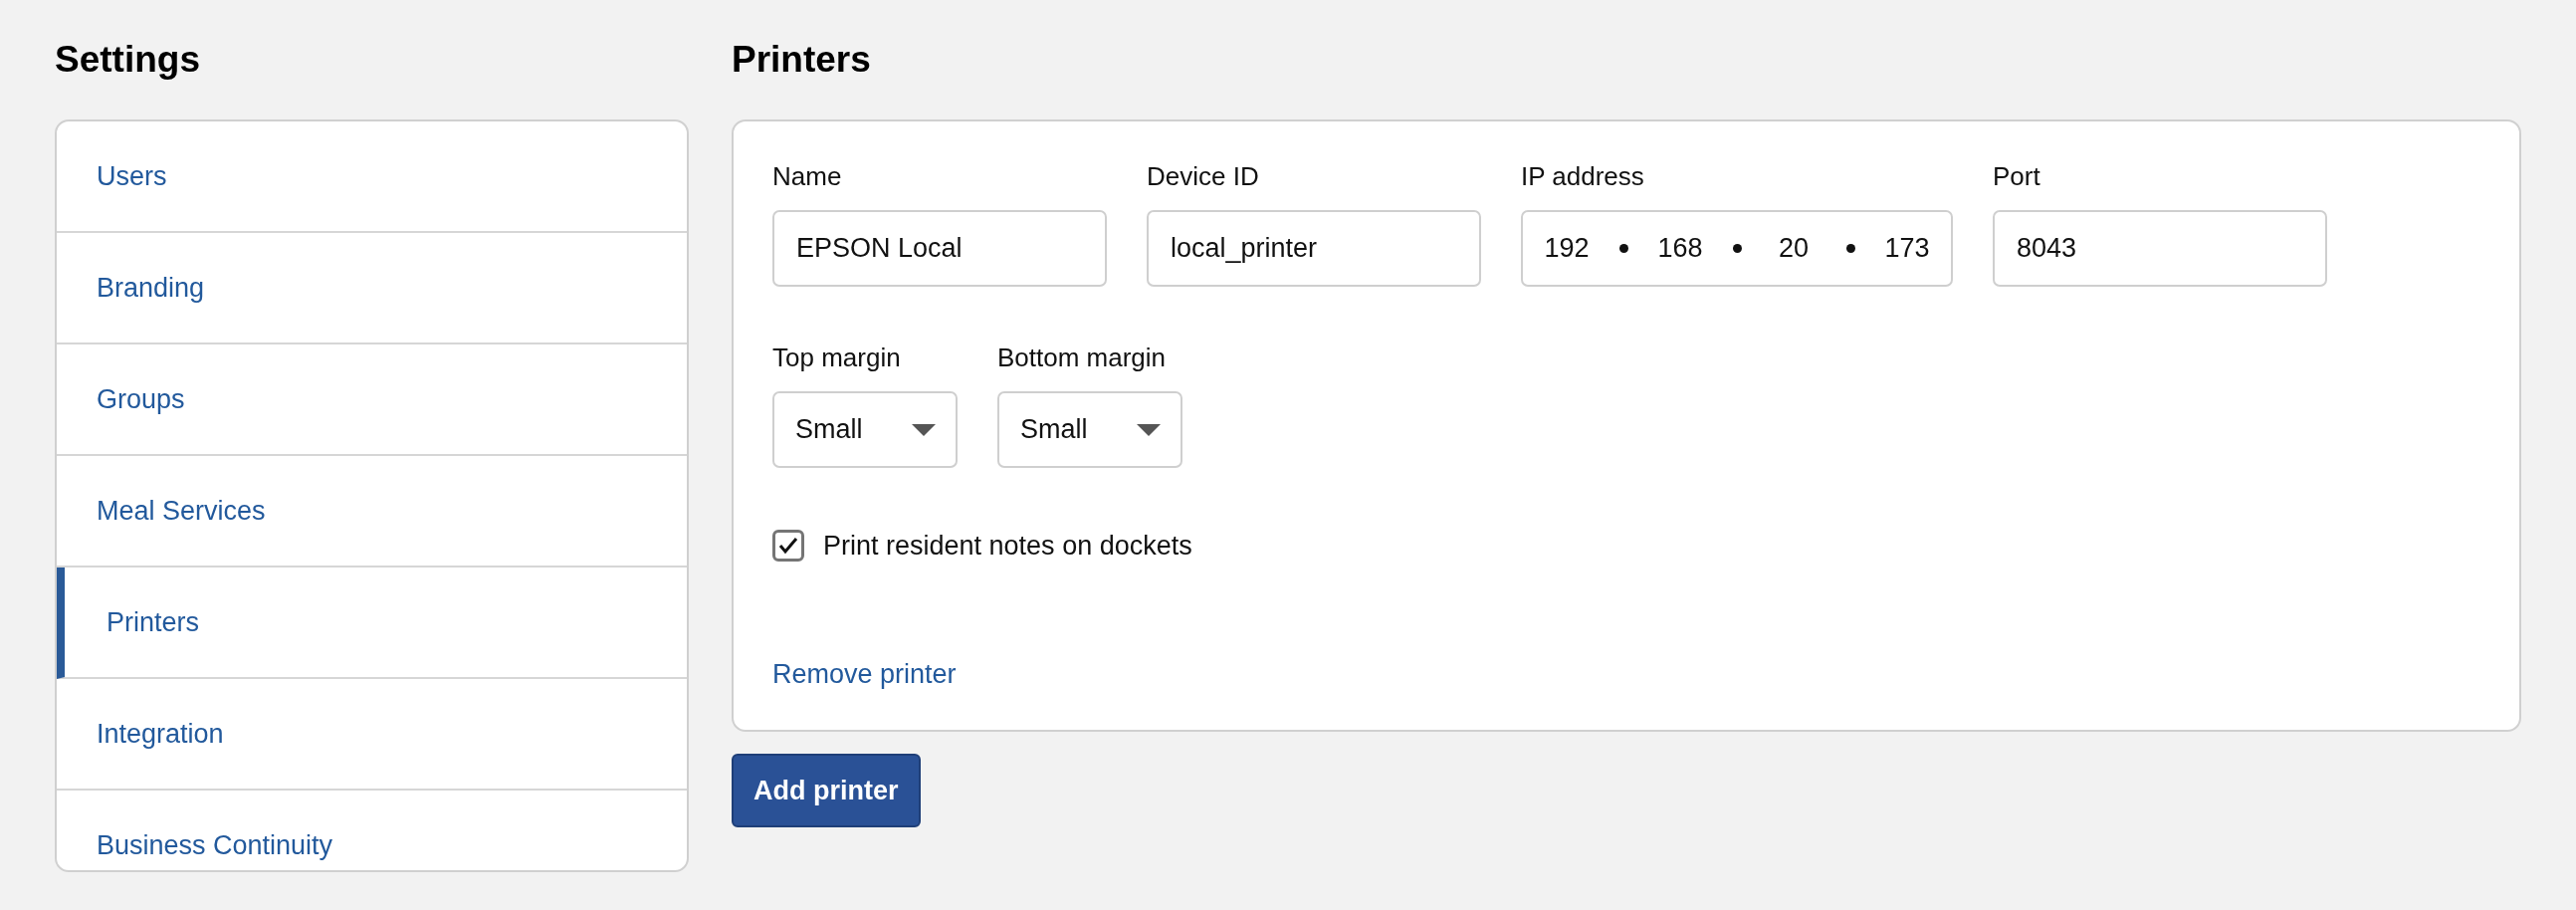 Image resolution: width=2576 pixels, height=910 pixels. Describe the element at coordinates (939, 248) in the screenshot. I see `text-field: EPSON Local` at that location.